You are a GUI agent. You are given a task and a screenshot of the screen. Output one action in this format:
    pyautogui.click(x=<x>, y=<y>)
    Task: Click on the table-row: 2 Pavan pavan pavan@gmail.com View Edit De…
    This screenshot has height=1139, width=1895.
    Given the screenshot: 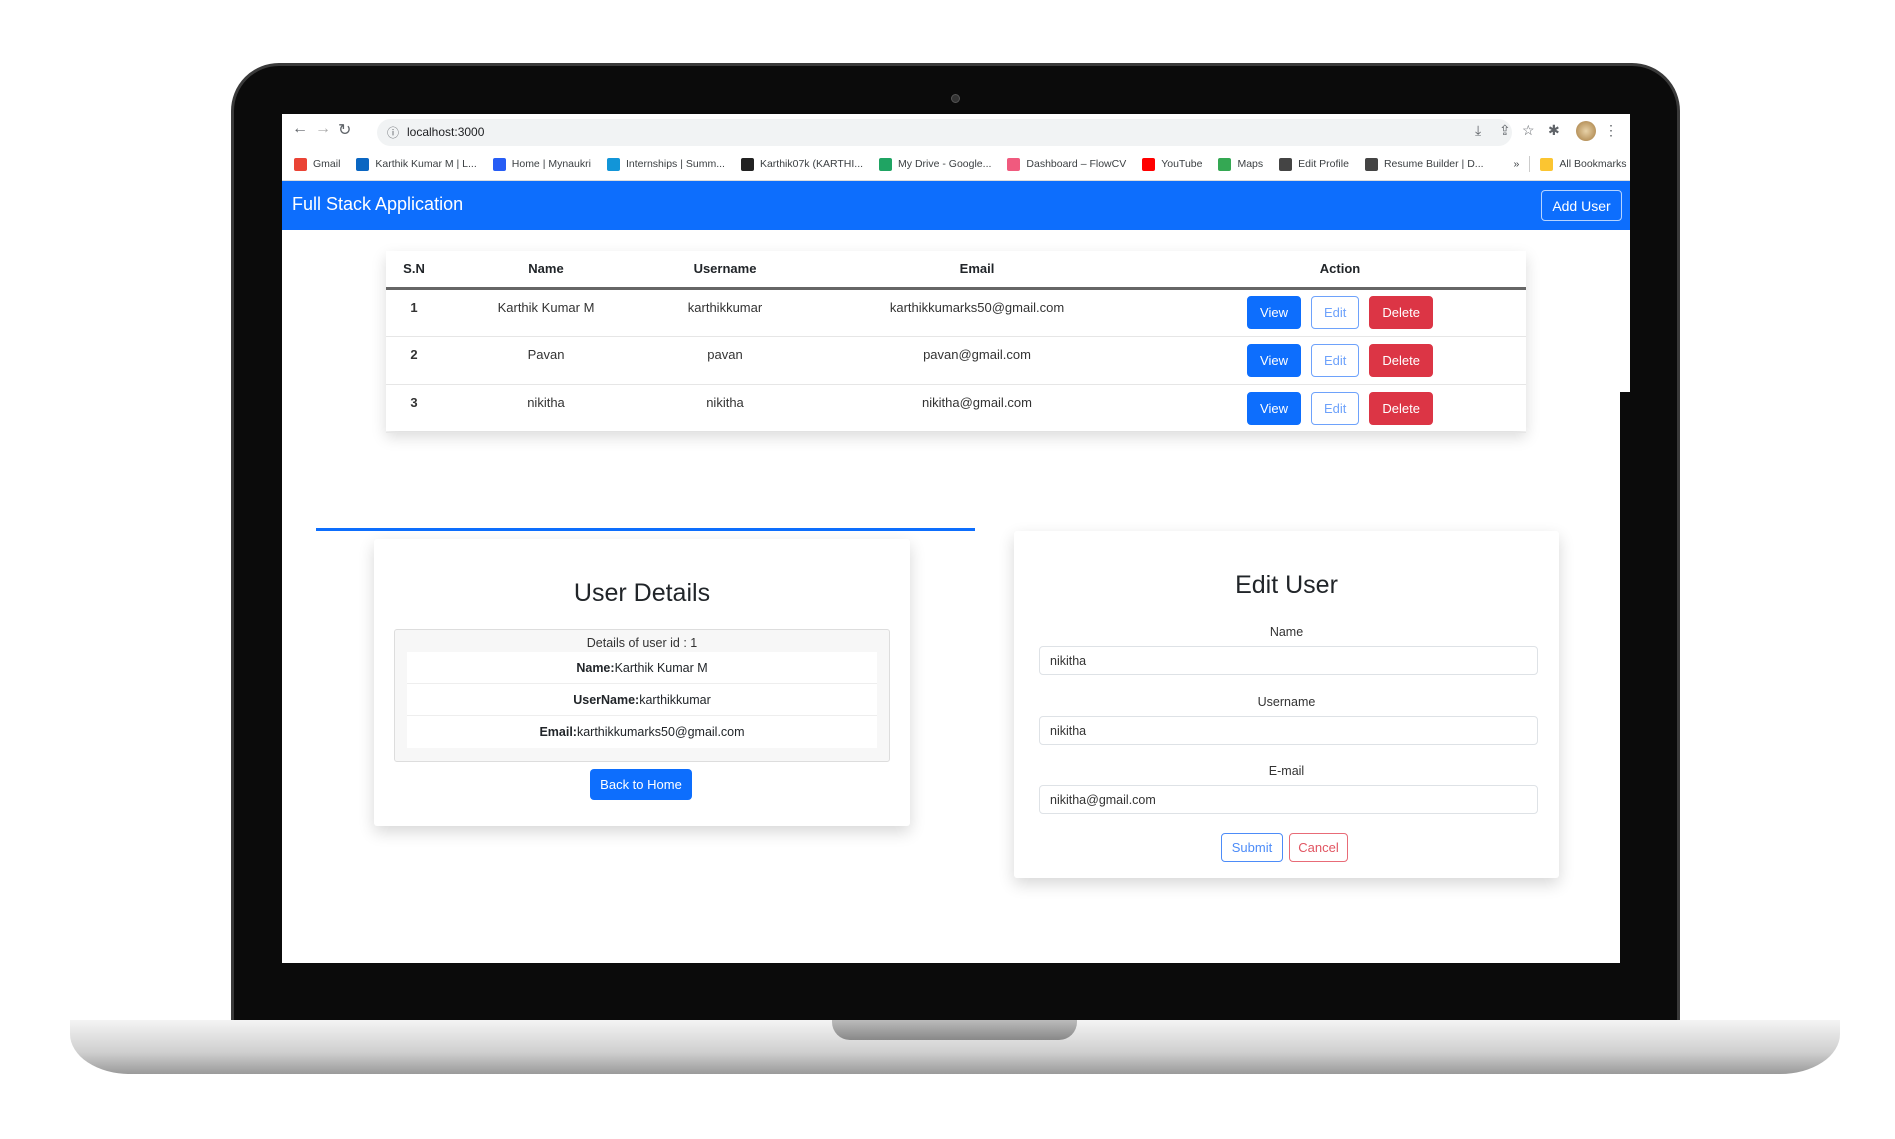 What is the action you would take?
    pyautogui.click(x=956, y=360)
    